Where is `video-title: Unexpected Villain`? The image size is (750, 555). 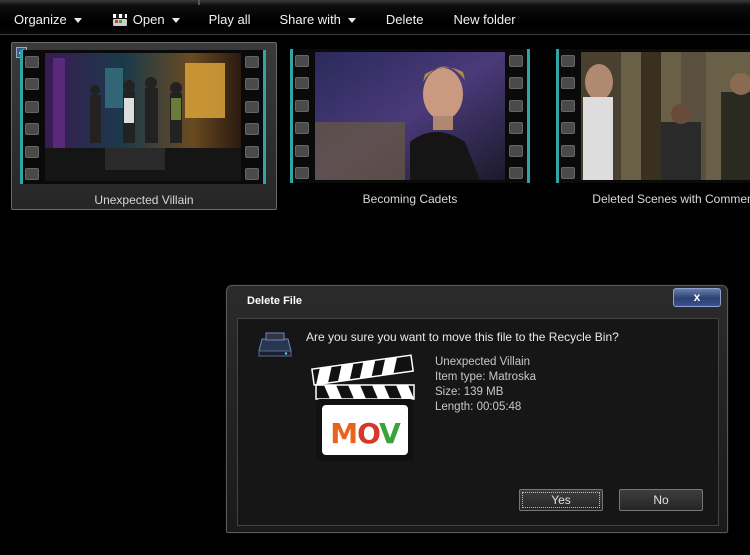 video-title: Unexpected Villain is located at coordinates (144, 200).